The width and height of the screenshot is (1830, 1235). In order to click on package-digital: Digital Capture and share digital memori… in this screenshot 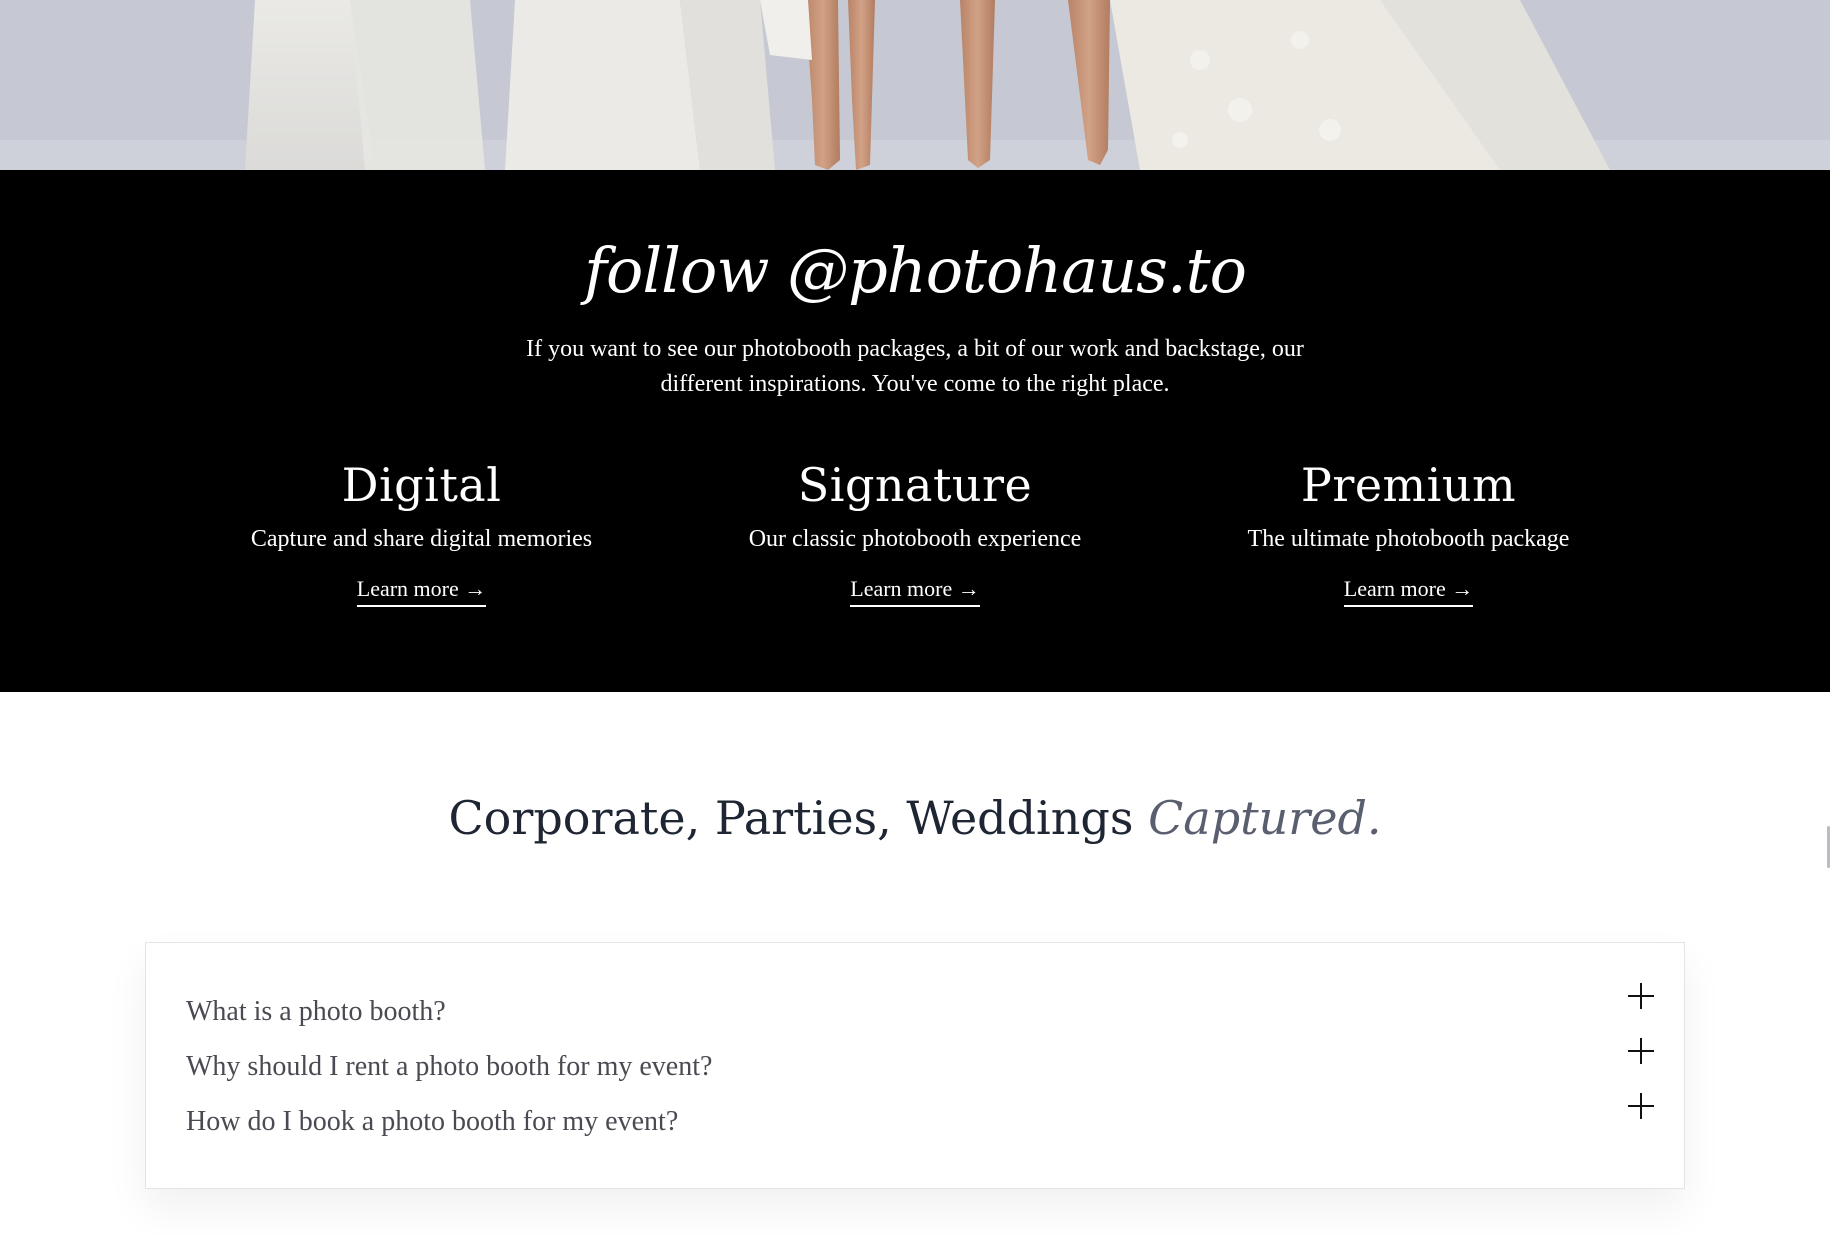, I will do `click(421, 532)`.